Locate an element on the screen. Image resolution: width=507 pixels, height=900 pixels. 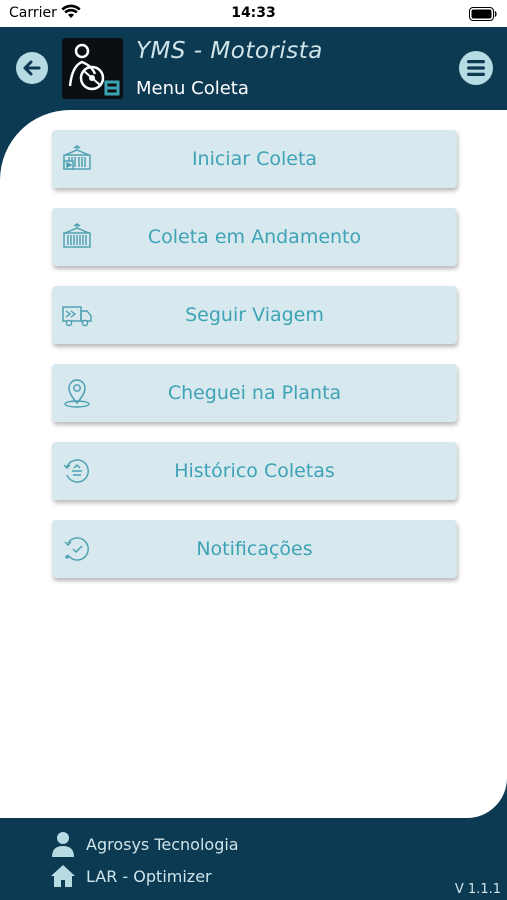
status-time: 14:33 is located at coordinates (253, 13).